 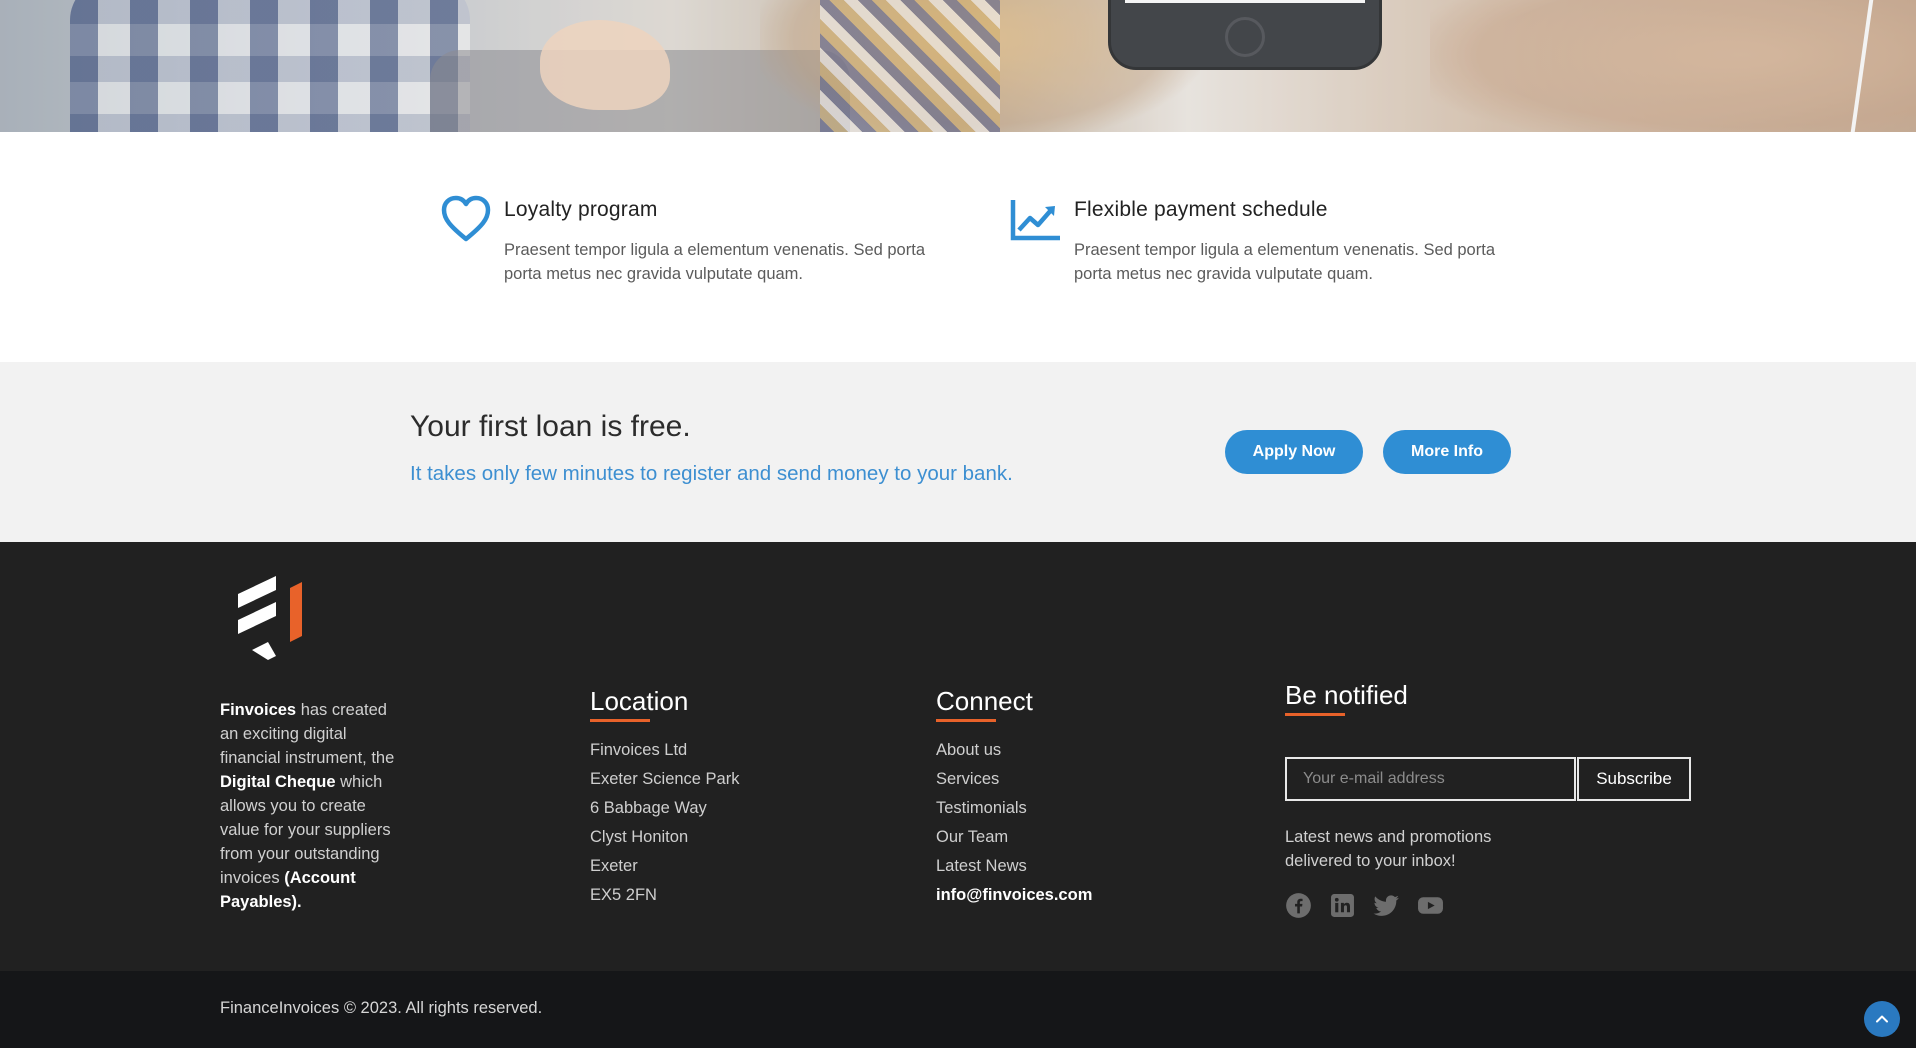 What do you see at coordinates (984, 701) in the screenshot?
I see `connect-title: Connect` at bounding box center [984, 701].